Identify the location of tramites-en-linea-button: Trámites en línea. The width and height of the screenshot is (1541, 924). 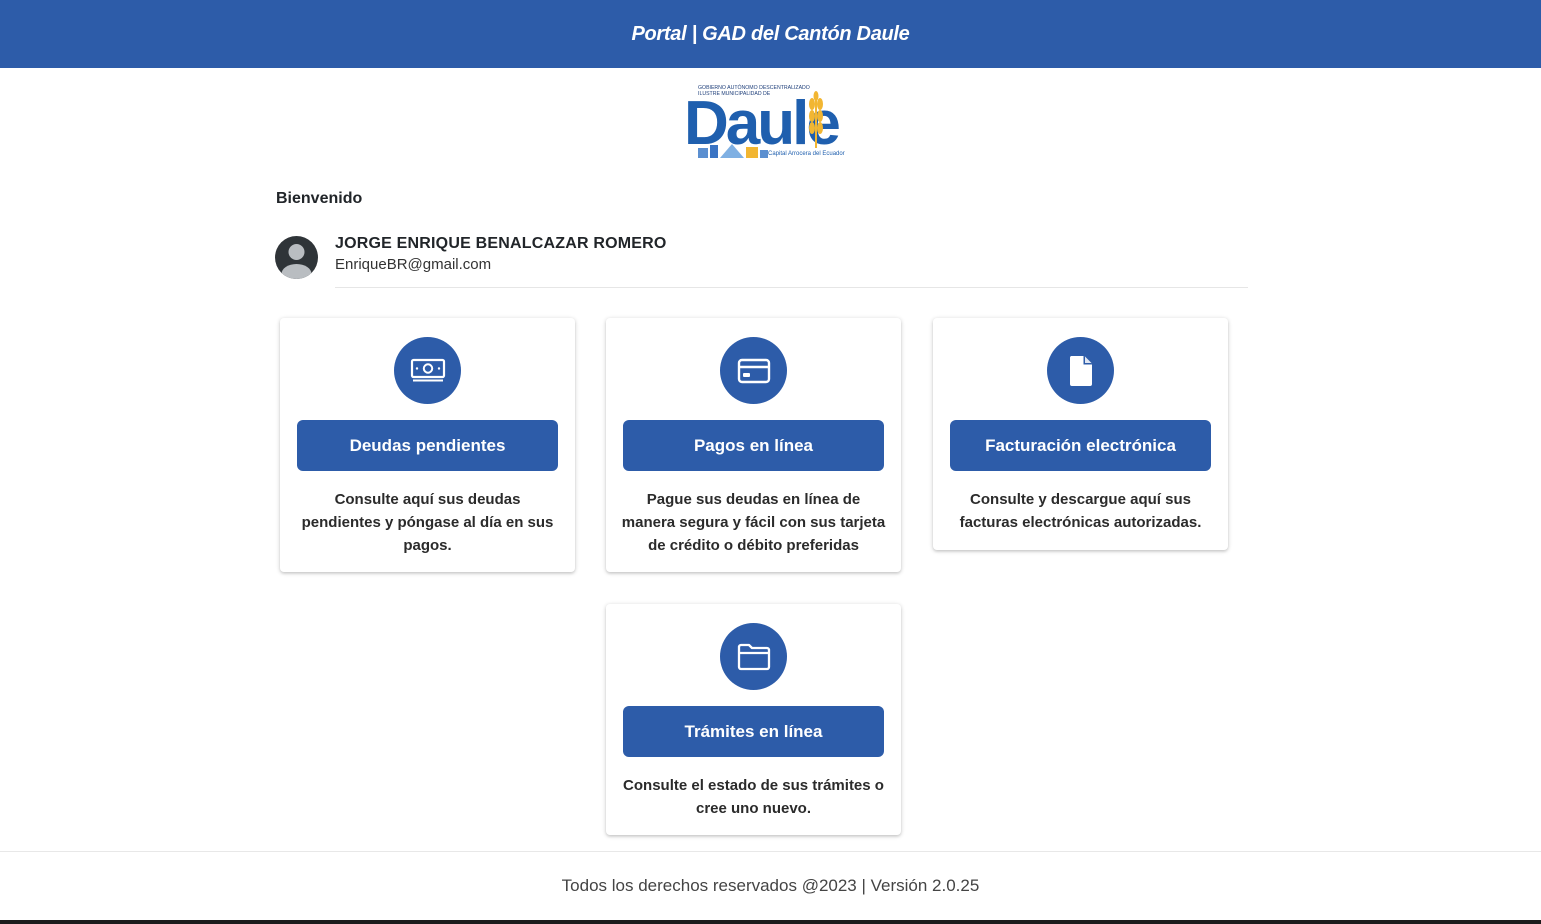
(753, 731).